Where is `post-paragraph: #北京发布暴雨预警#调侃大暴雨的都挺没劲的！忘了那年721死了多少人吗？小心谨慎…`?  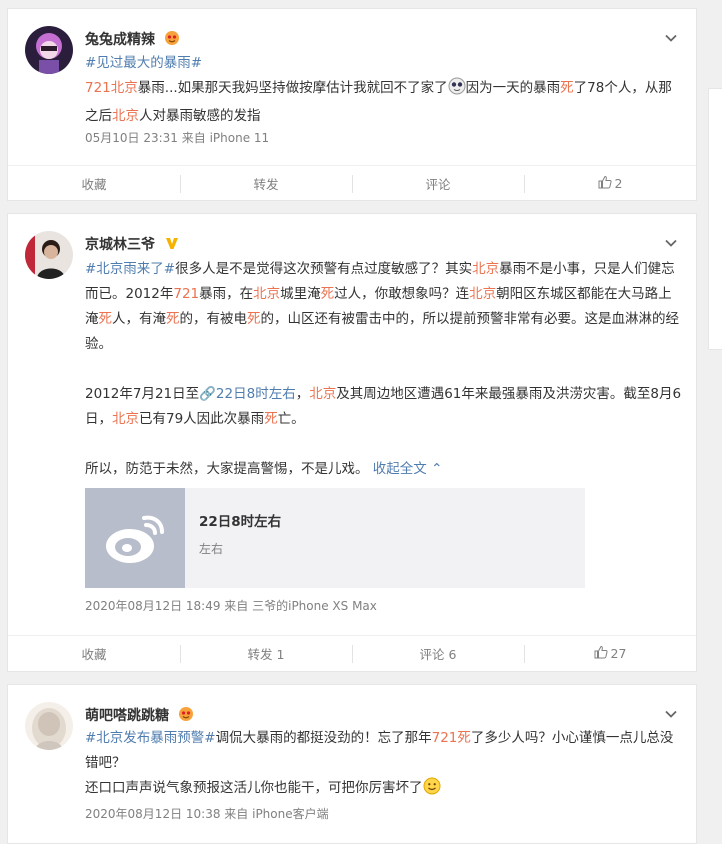
post-paragraph: #北京发布暴雨预警#调侃大暴雨的都挺没劲的！忘了那年721死了多少人吗？小心谨慎… is located at coordinates (384, 751).